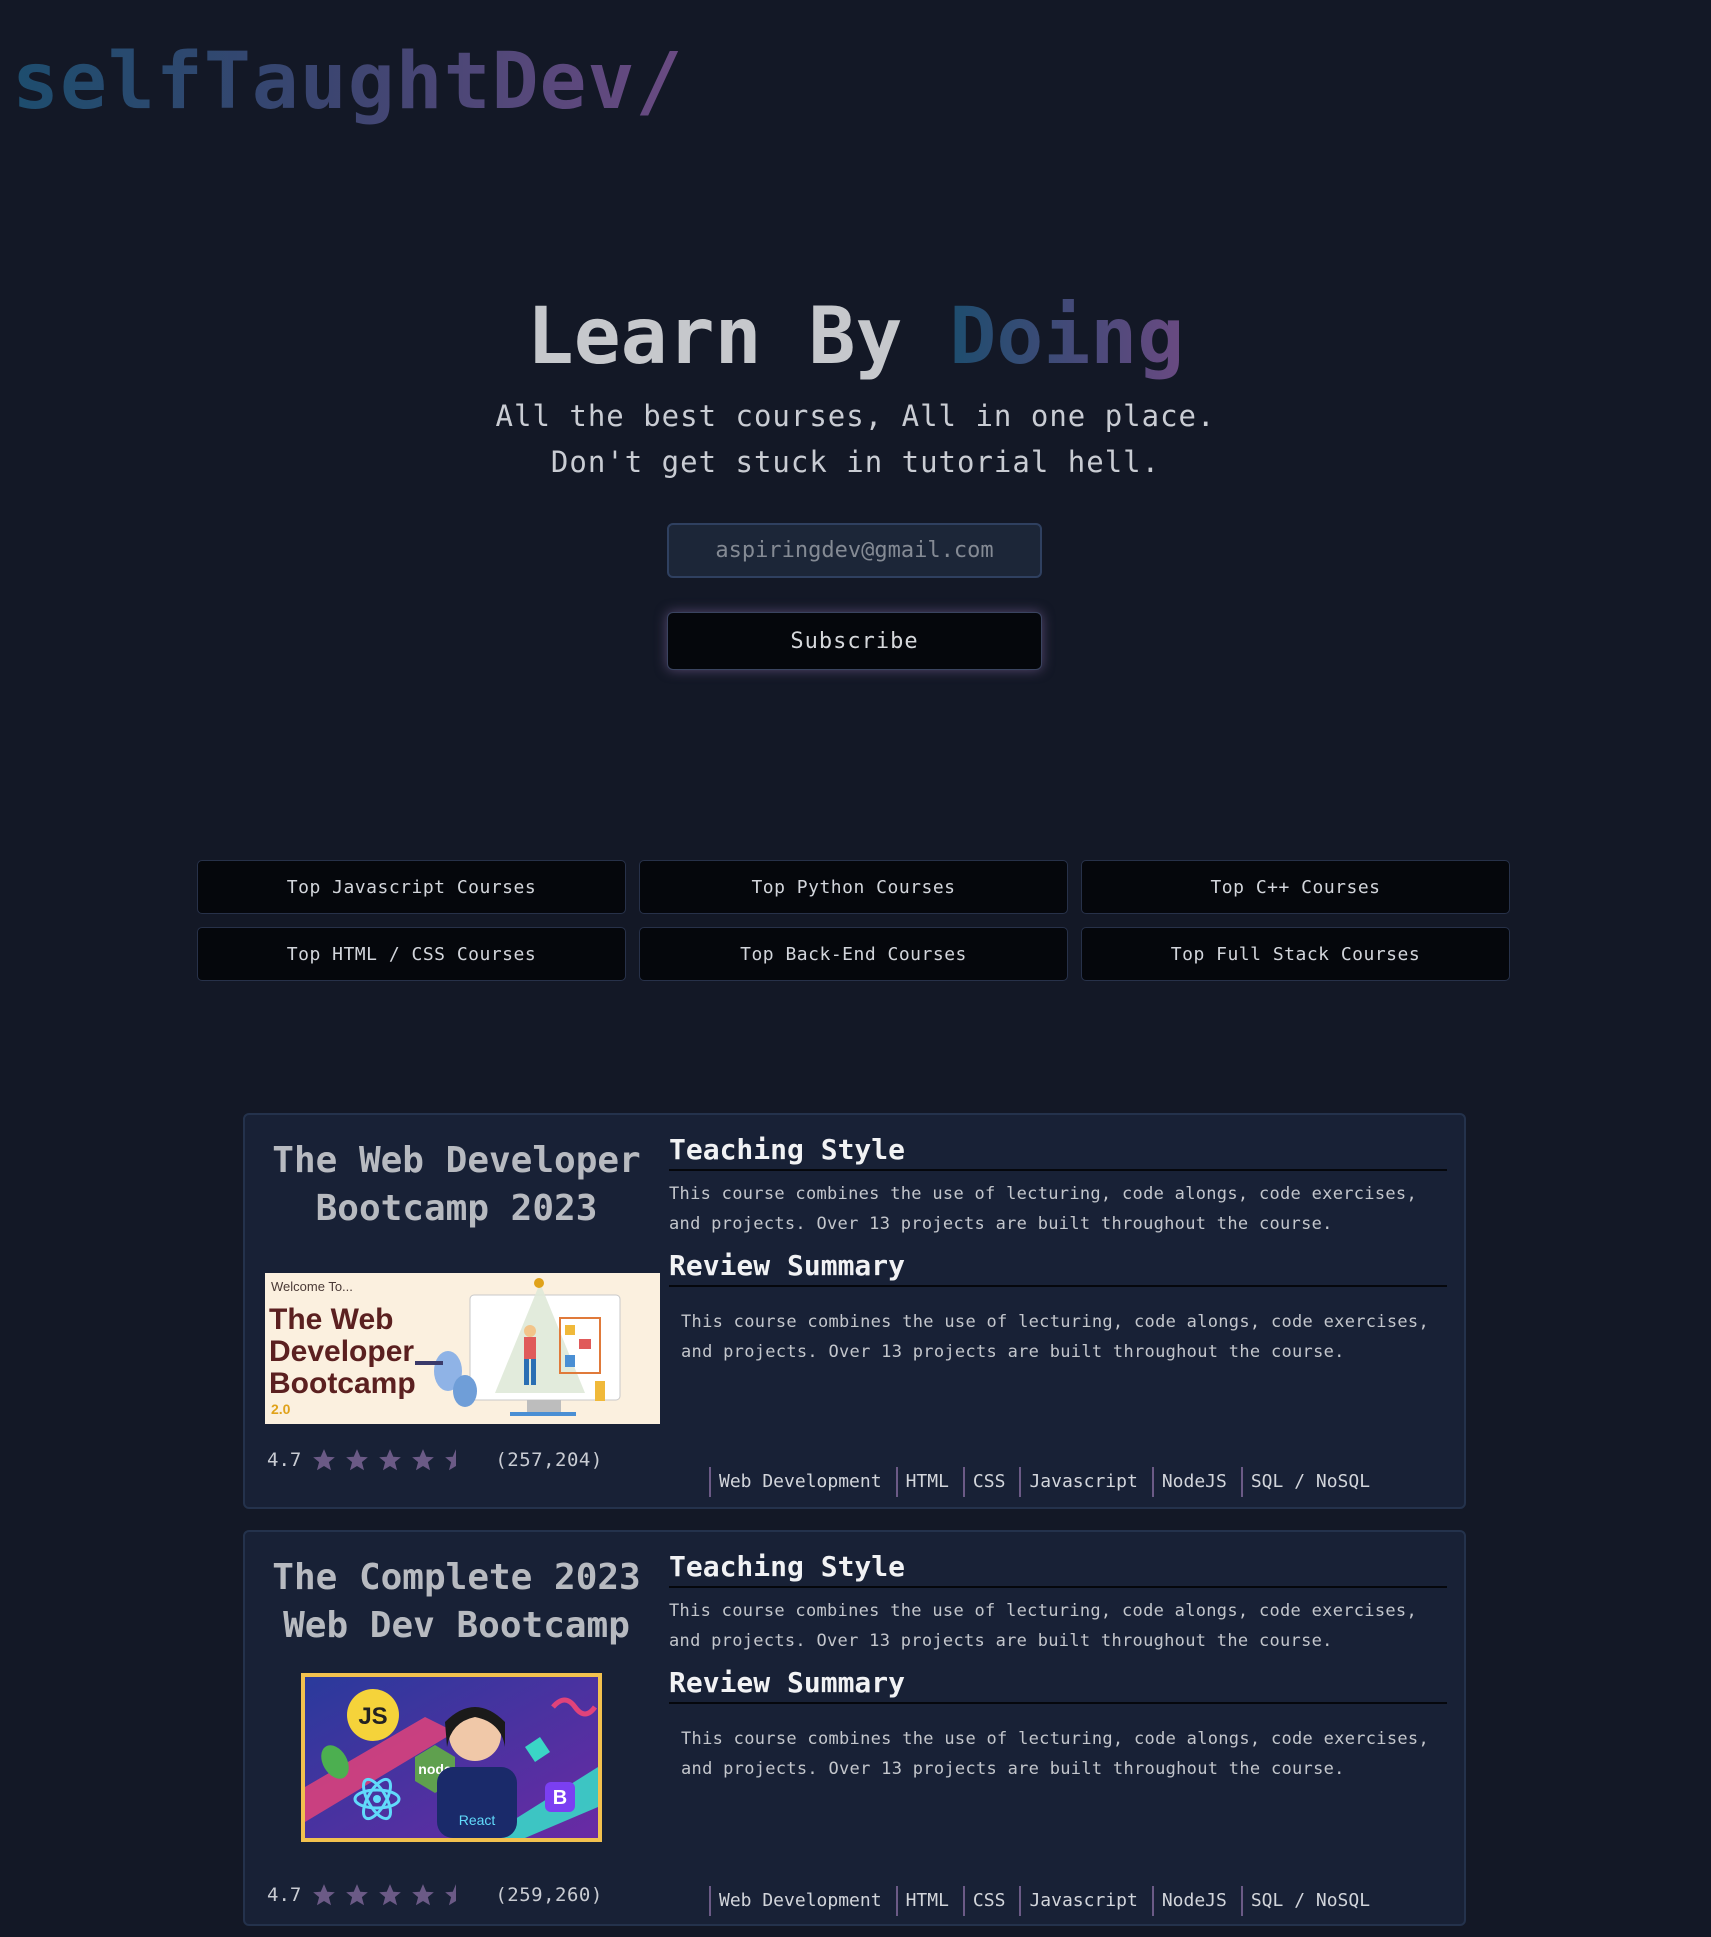 This screenshot has height=1937, width=1711. I want to click on thumbnail-line1: The Web, so click(331, 1319).